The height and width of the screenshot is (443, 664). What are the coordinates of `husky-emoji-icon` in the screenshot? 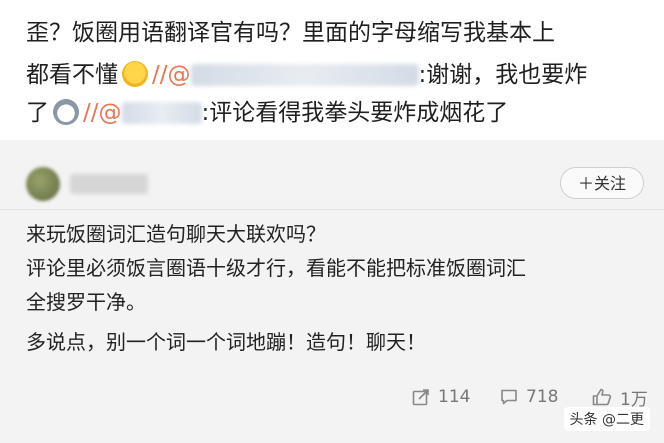 It's located at (66, 112).